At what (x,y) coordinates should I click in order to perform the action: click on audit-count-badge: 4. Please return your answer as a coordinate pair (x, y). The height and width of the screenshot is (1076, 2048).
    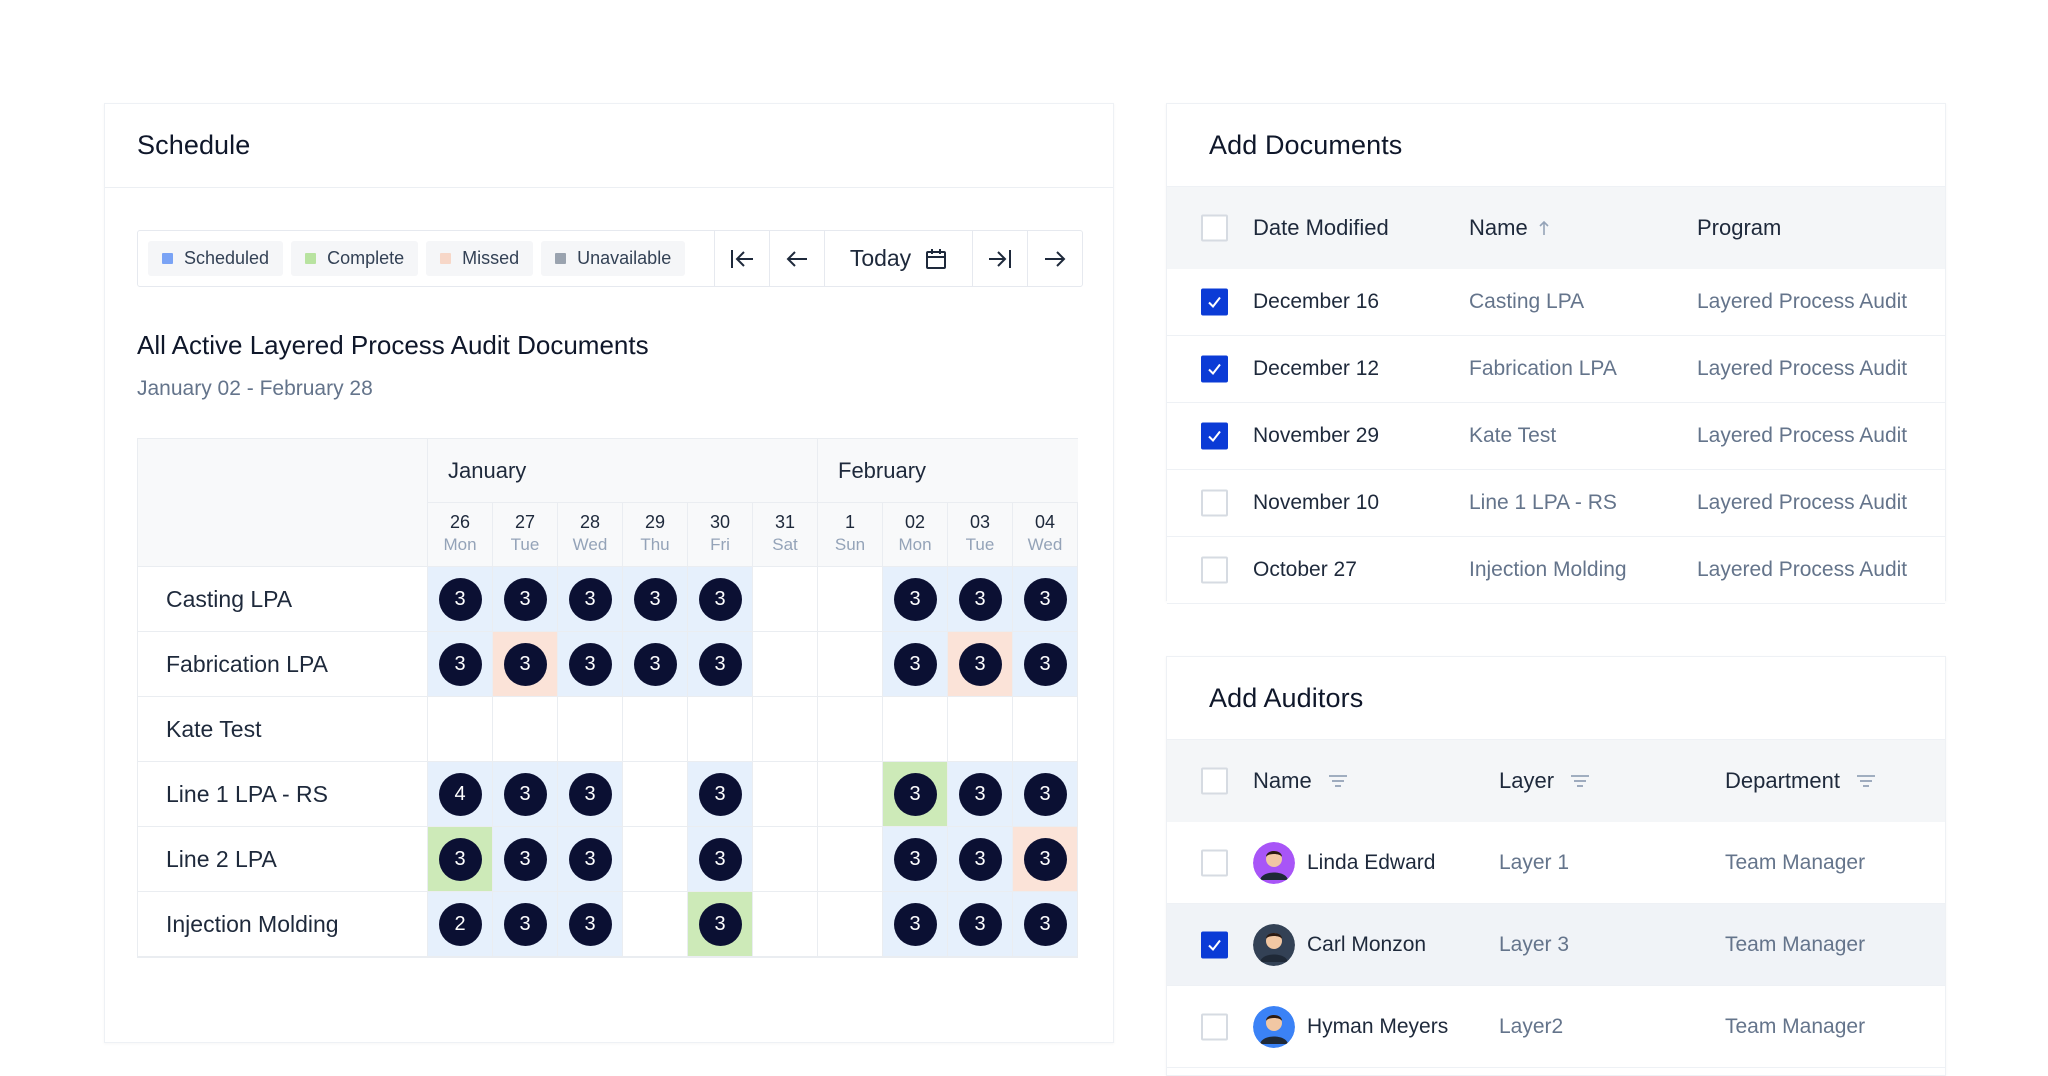
    Looking at the image, I should click on (460, 794).